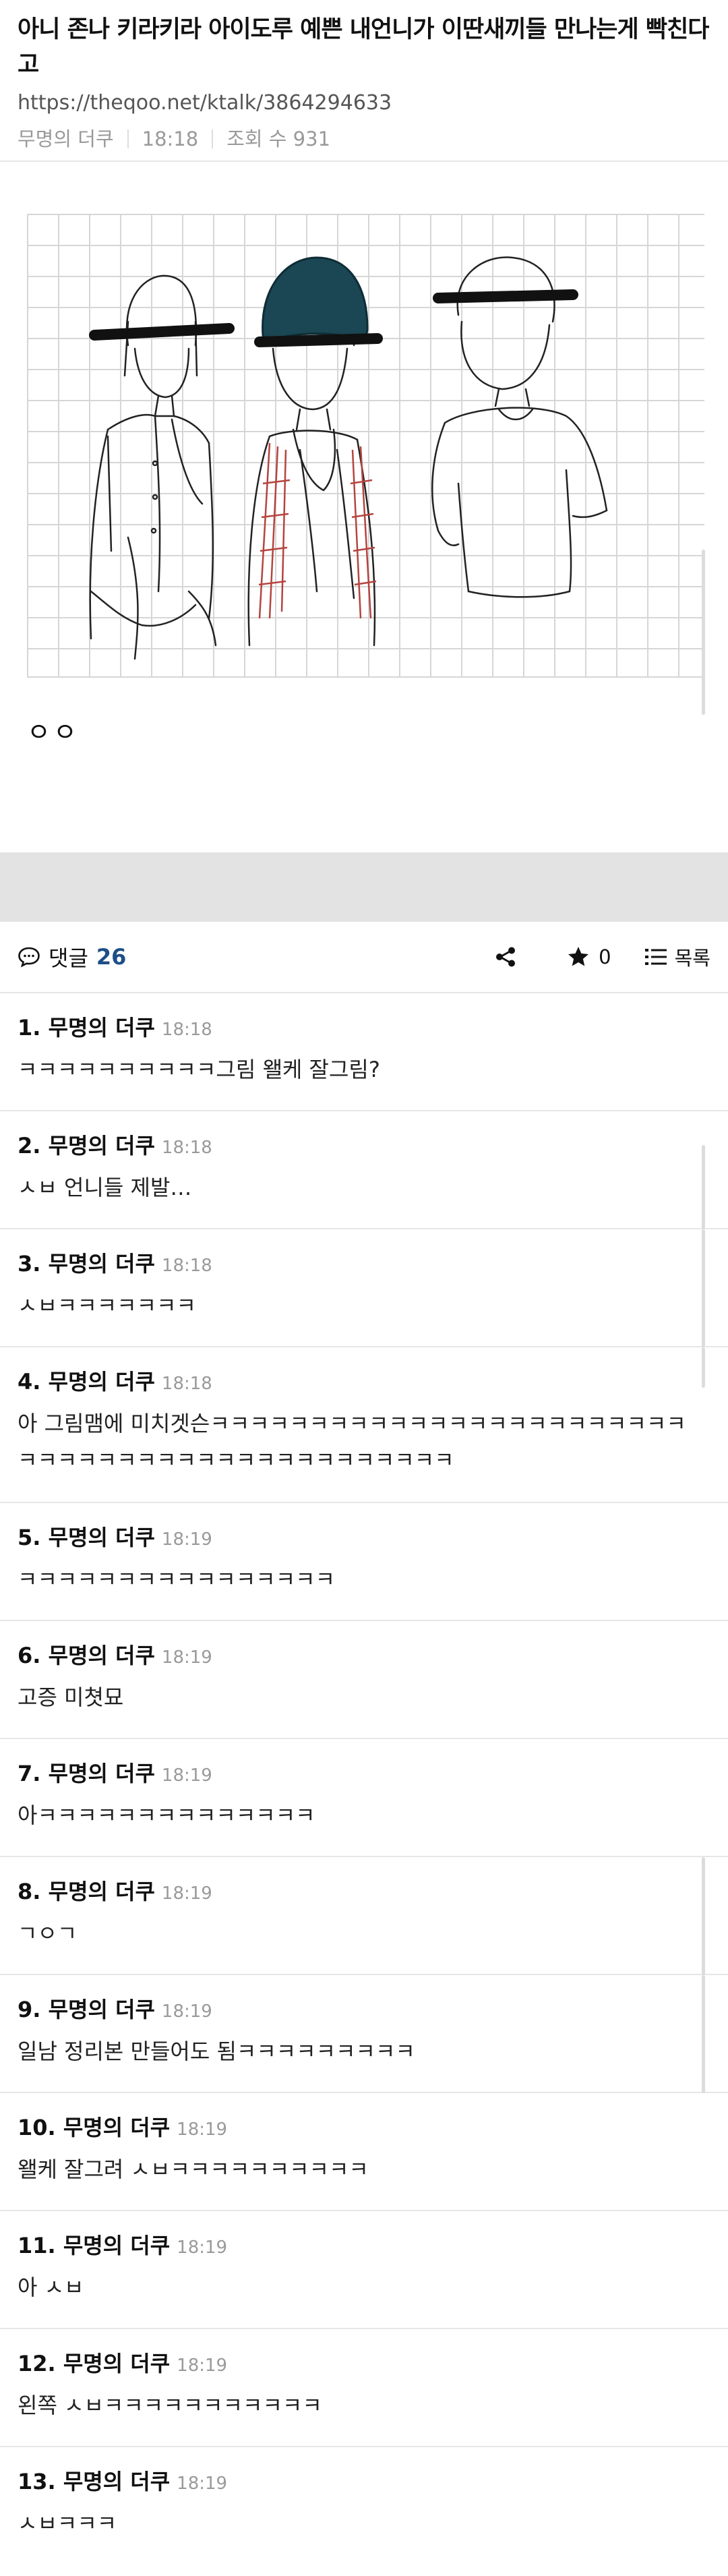  What do you see at coordinates (703, 632) in the screenshot?
I see `image-scroll-thumb` at bounding box center [703, 632].